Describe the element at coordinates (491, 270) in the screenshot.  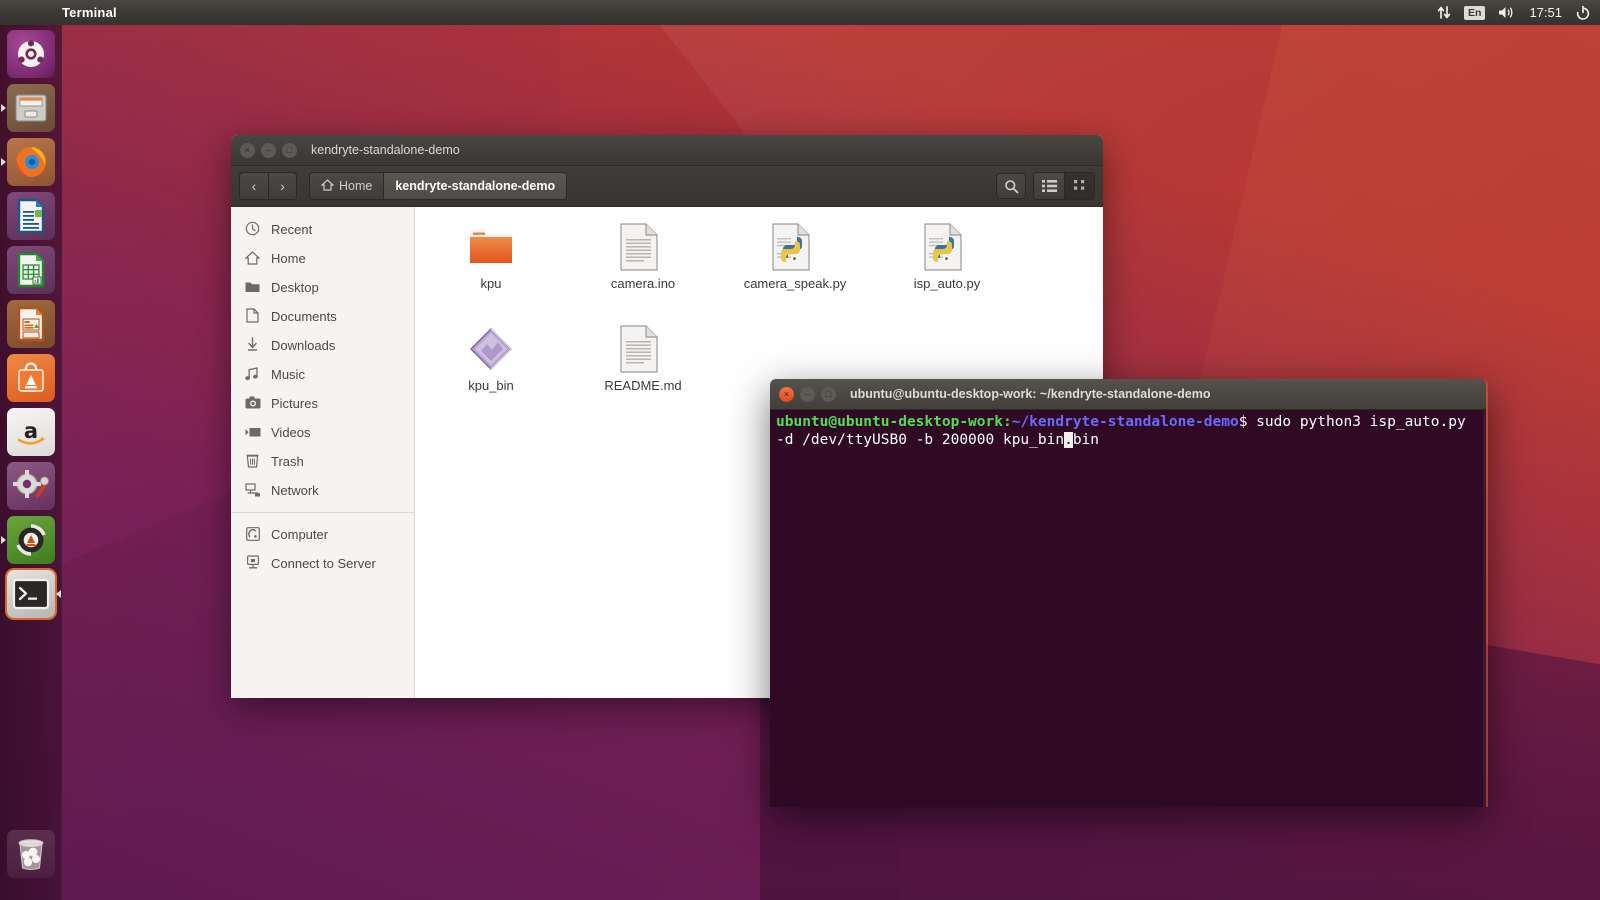
I see `file-item-kpu: kpu` at that location.